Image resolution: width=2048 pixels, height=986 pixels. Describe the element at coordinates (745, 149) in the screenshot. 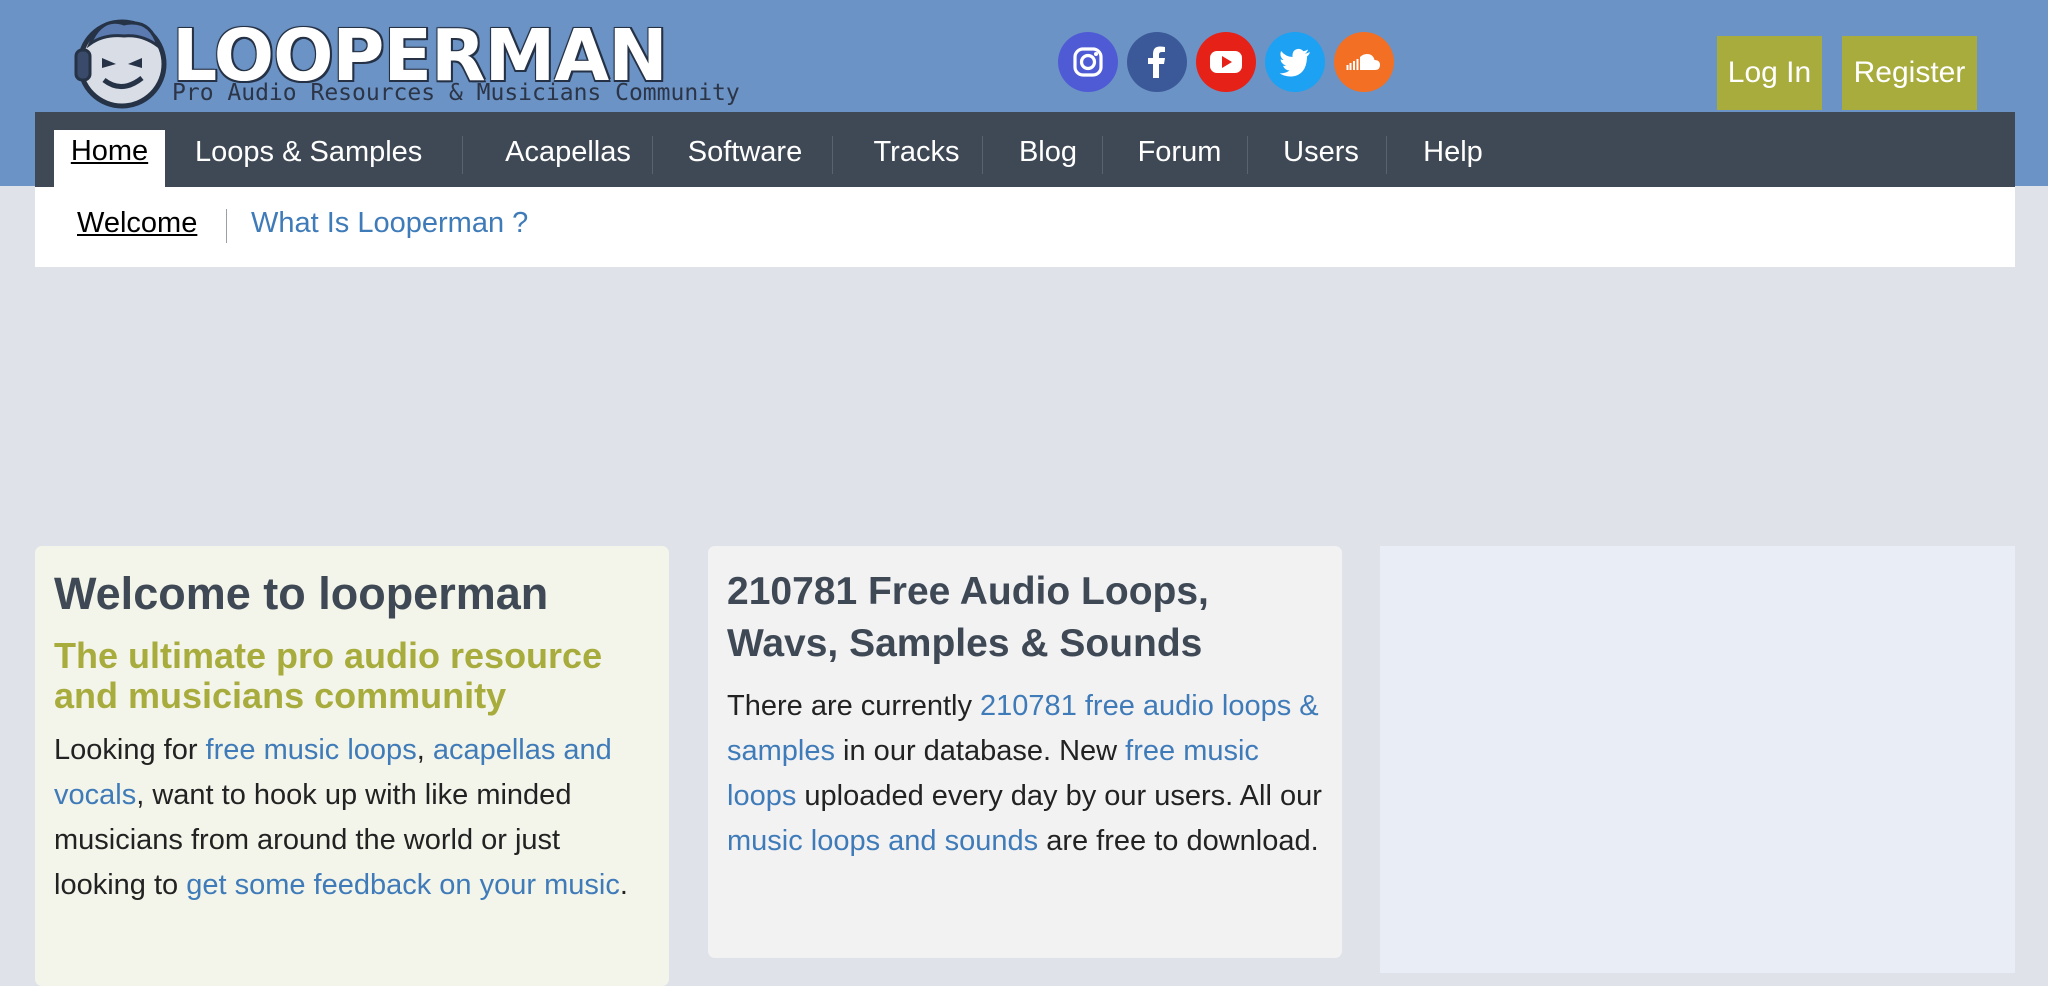

I see `nav-item-software: Software` at that location.